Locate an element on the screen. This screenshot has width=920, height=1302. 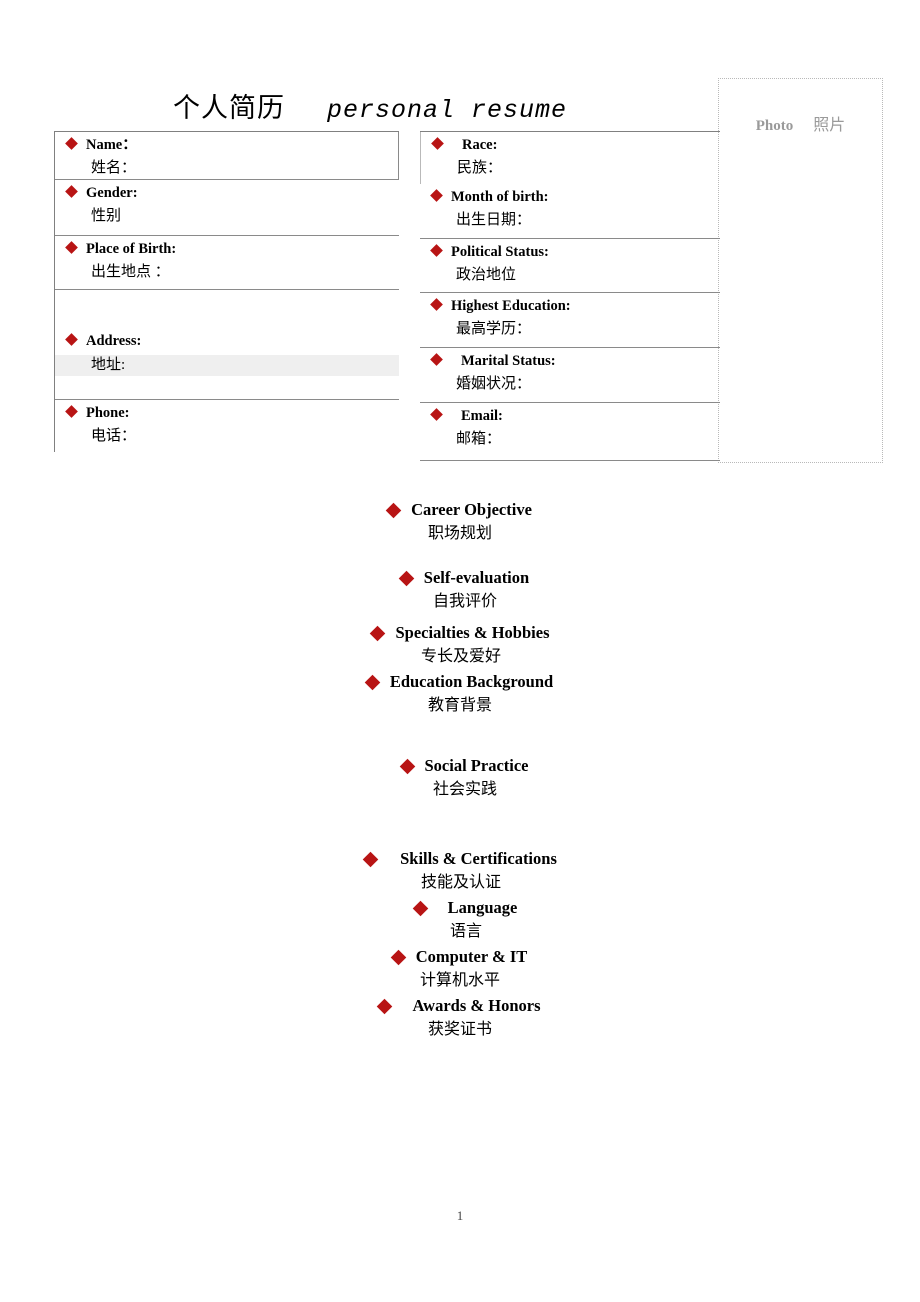
field-month-of-birth-label-en: Month of birth: is located at coordinates (570, 197).